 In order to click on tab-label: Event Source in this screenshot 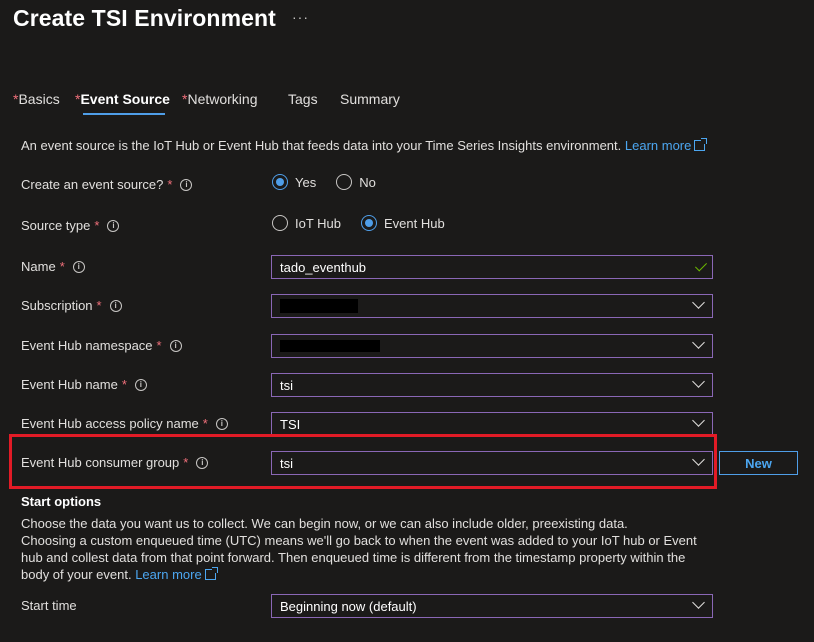, I will do `click(125, 99)`.